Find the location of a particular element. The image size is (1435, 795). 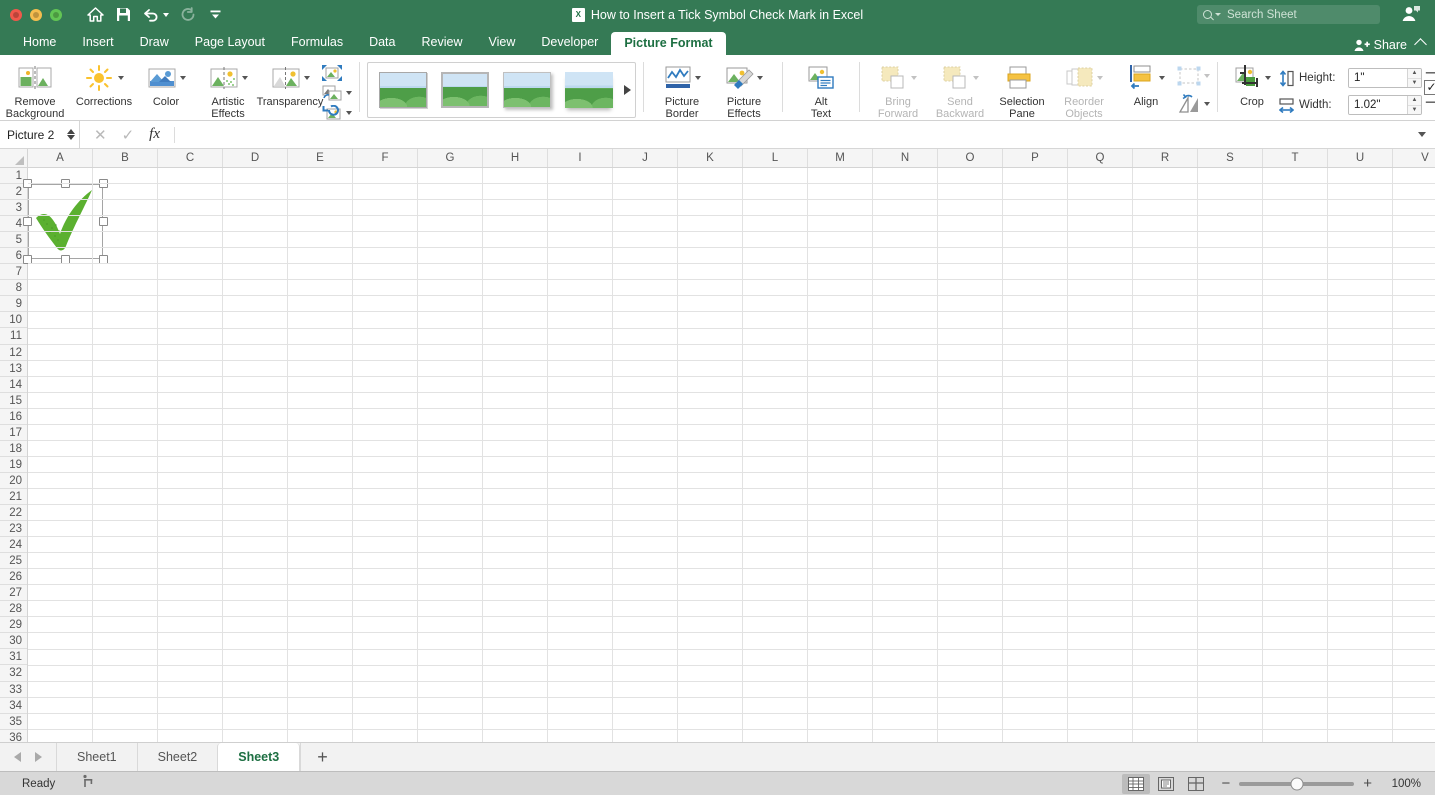

column-header-D: D is located at coordinates (255, 158).